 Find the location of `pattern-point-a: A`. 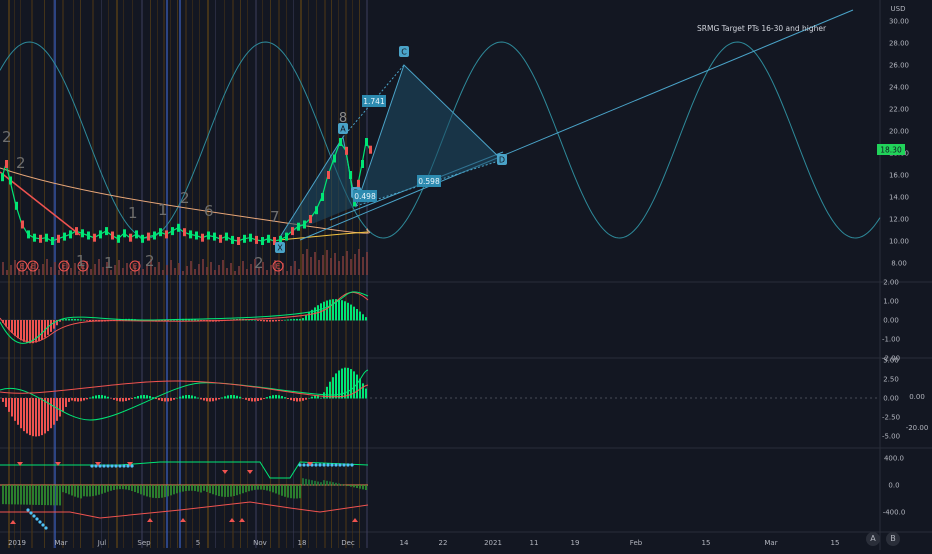

pattern-point-a: A is located at coordinates (343, 128).